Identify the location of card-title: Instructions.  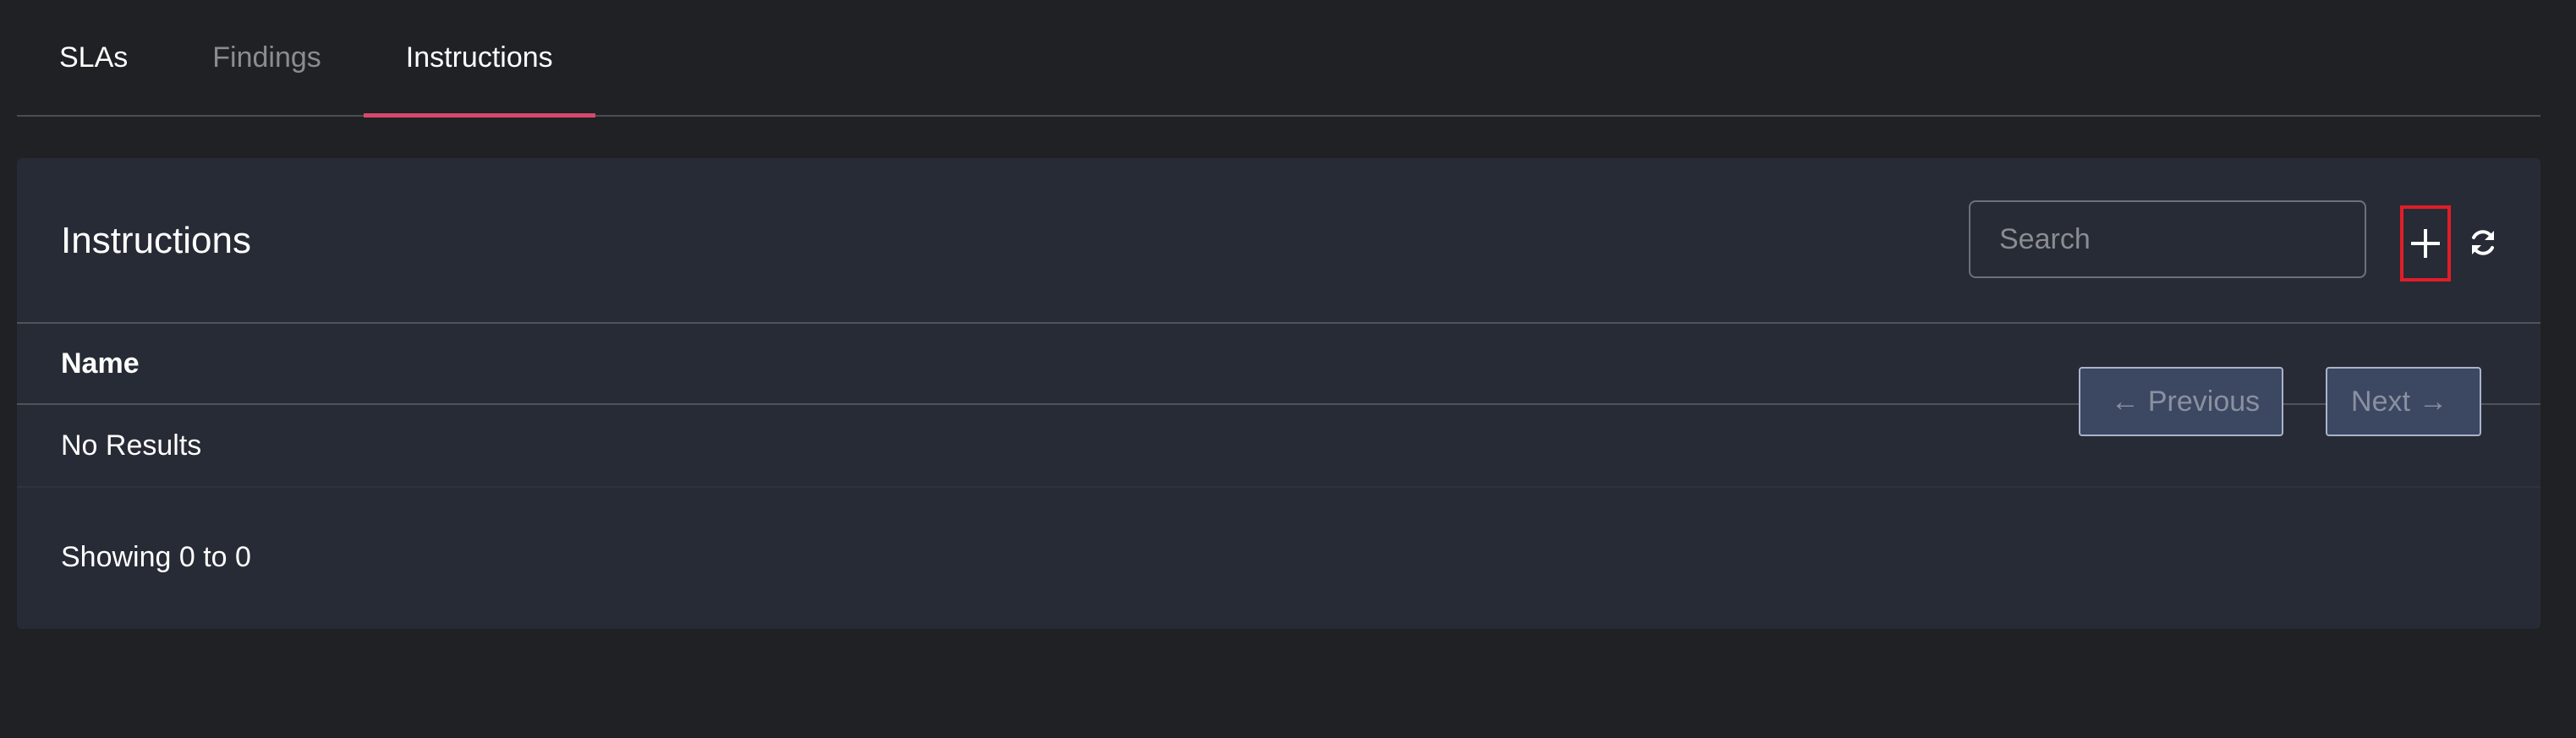
(156, 240).